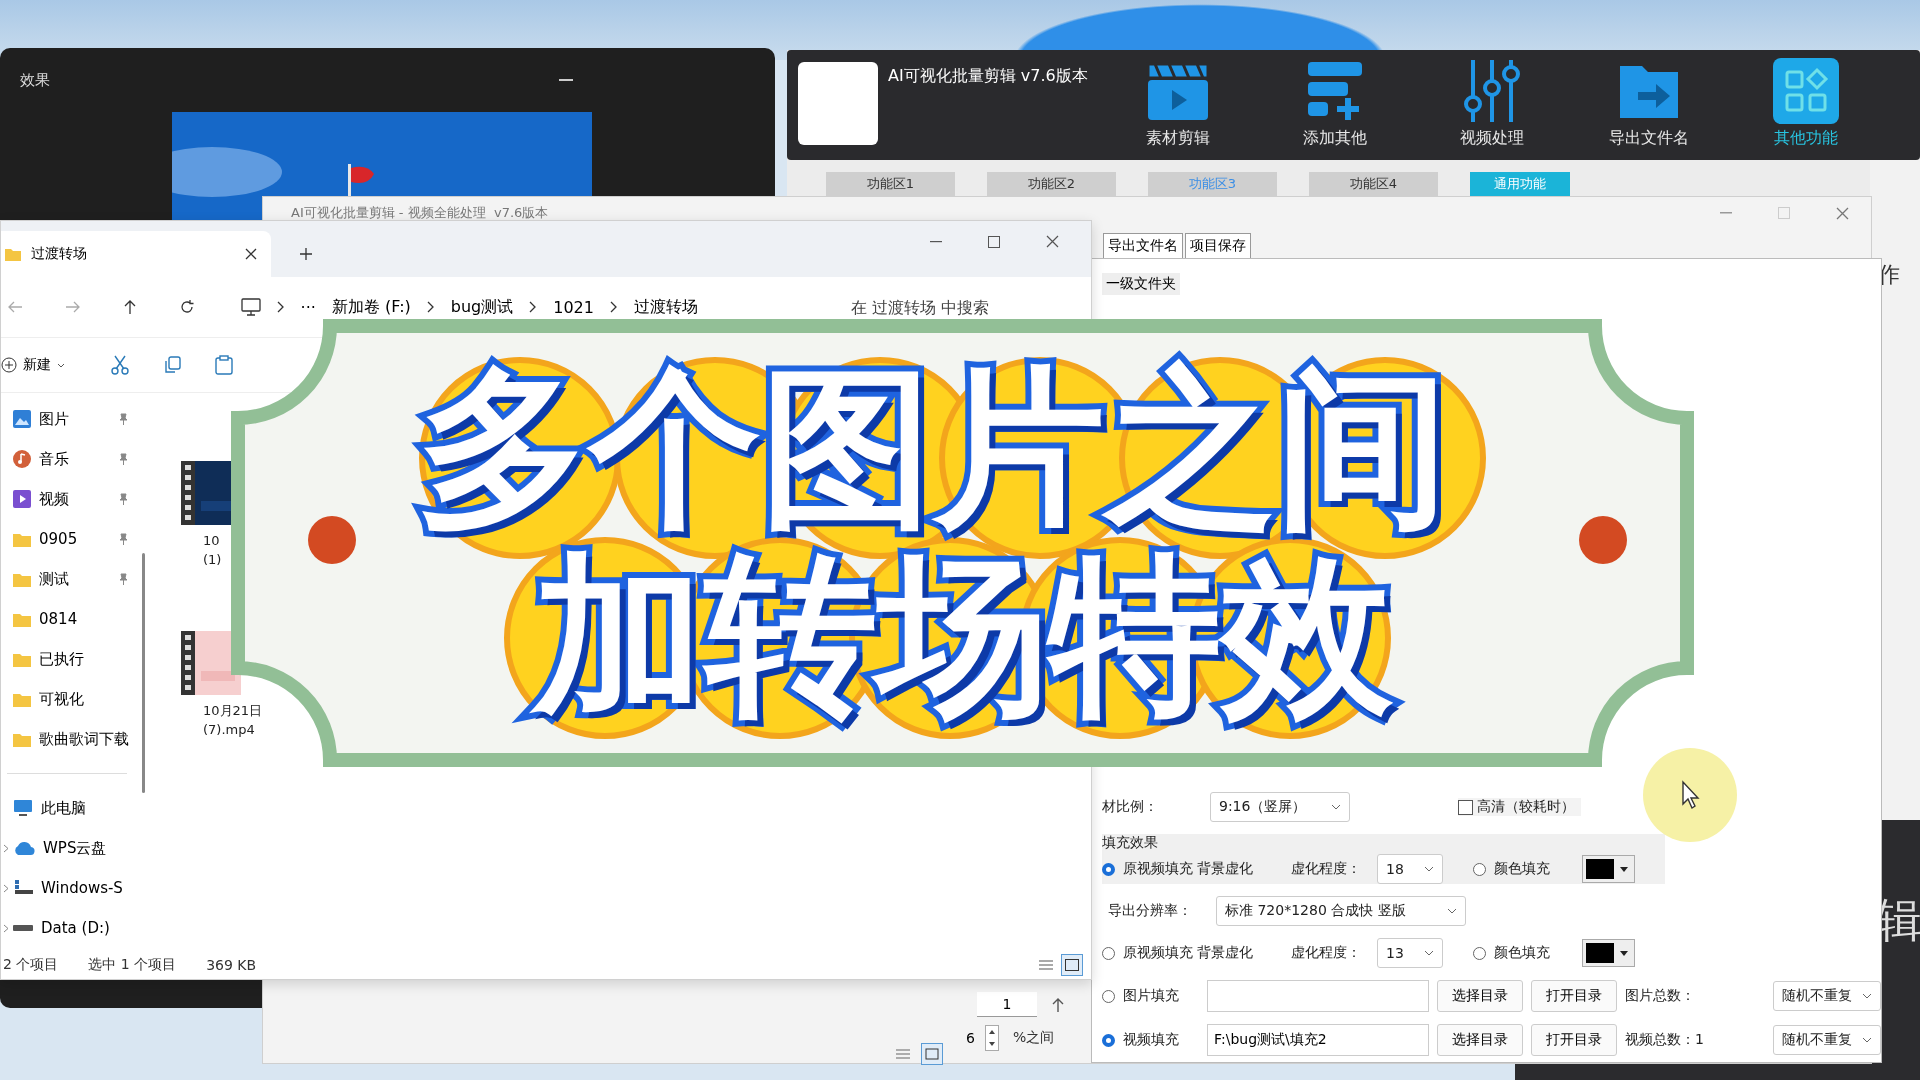 The height and width of the screenshot is (1080, 1920). I want to click on cut-icon, so click(120, 365).